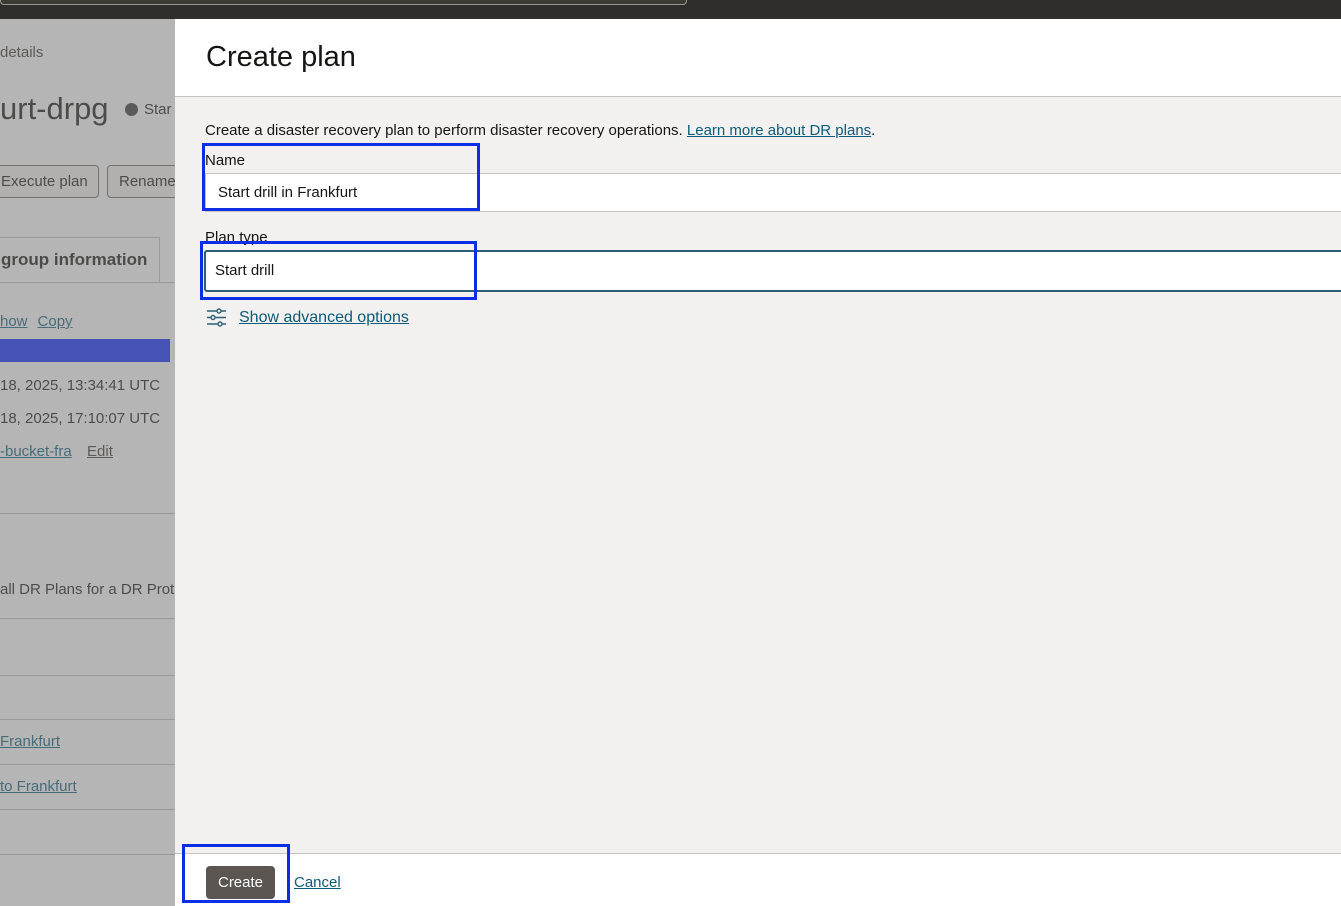 The height and width of the screenshot is (906, 1341). I want to click on plan-link-1: Frankfurt, so click(30, 741).